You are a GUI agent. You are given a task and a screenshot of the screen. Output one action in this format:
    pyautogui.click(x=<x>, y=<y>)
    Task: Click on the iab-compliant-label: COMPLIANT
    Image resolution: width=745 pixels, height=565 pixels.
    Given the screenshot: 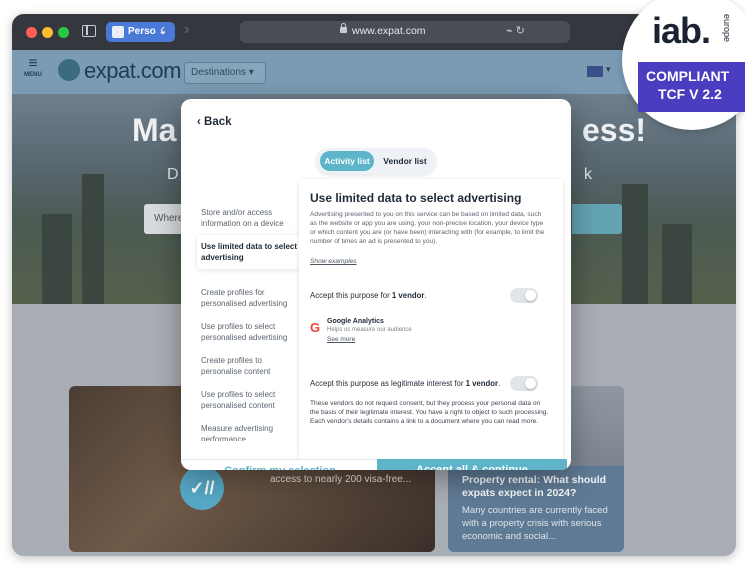 What is the action you would take?
    pyautogui.click(x=688, y=76)
    